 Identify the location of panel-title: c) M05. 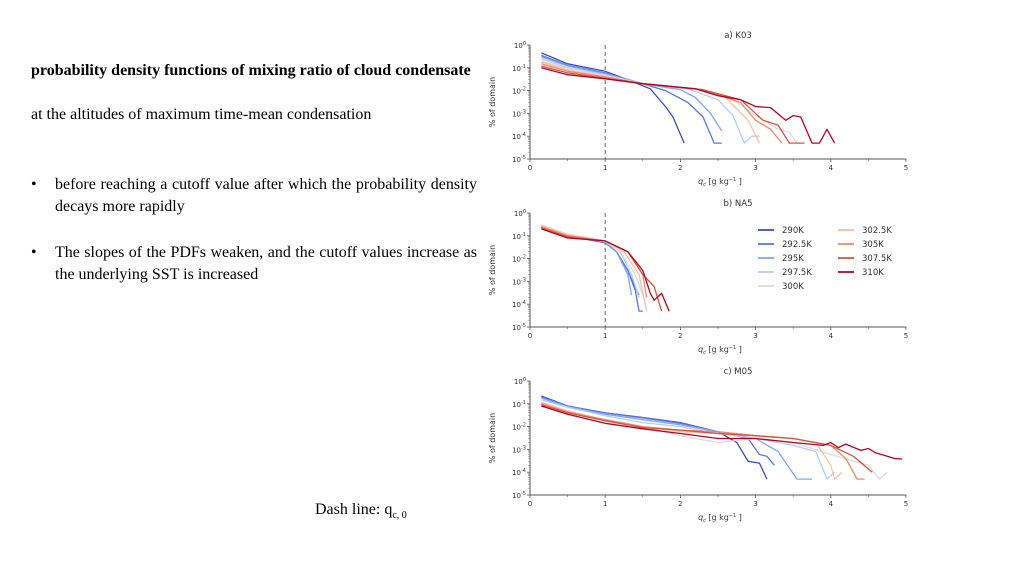
(738, 372).